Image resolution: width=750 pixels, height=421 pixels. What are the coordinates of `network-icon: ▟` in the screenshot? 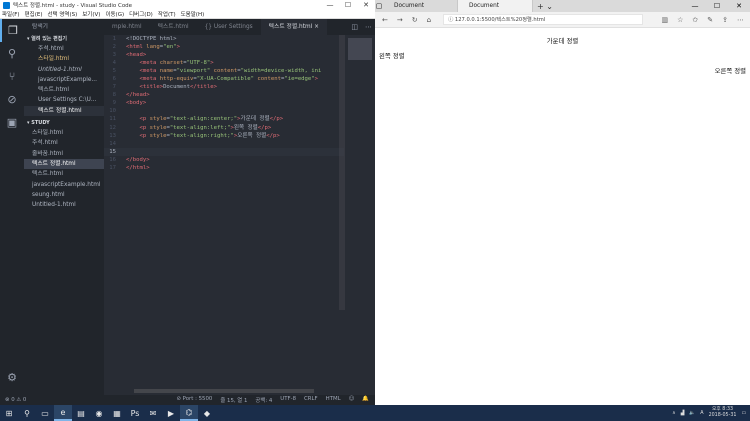 It's located at (683, 413).